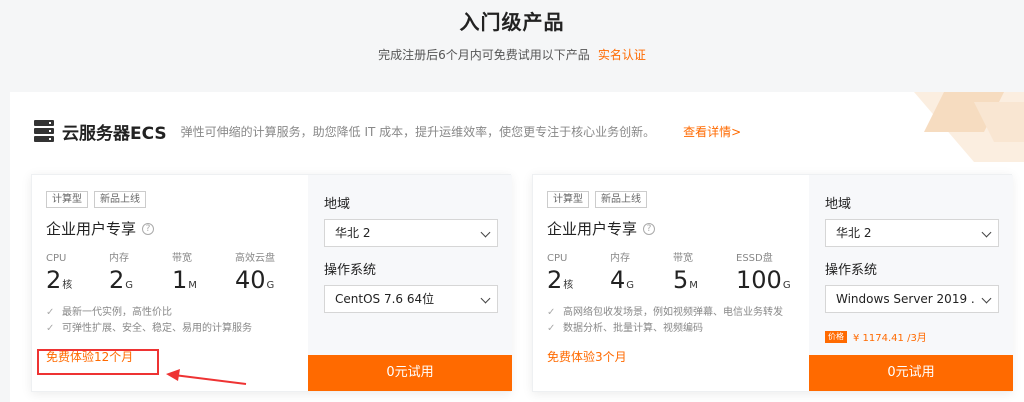 The width and height of the screenshot is (1024, 402). I want to click on spec-list: CPU 2核 内存 4G 带宽 5M ESSD盘 100G, so click(678, 274).